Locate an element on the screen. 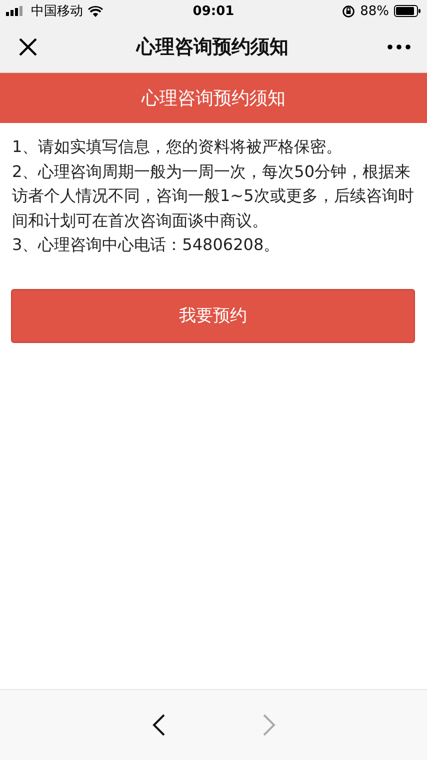 The image size is (427, 760). appointment-button: 我要预约 is located at coordinates (213, 315).